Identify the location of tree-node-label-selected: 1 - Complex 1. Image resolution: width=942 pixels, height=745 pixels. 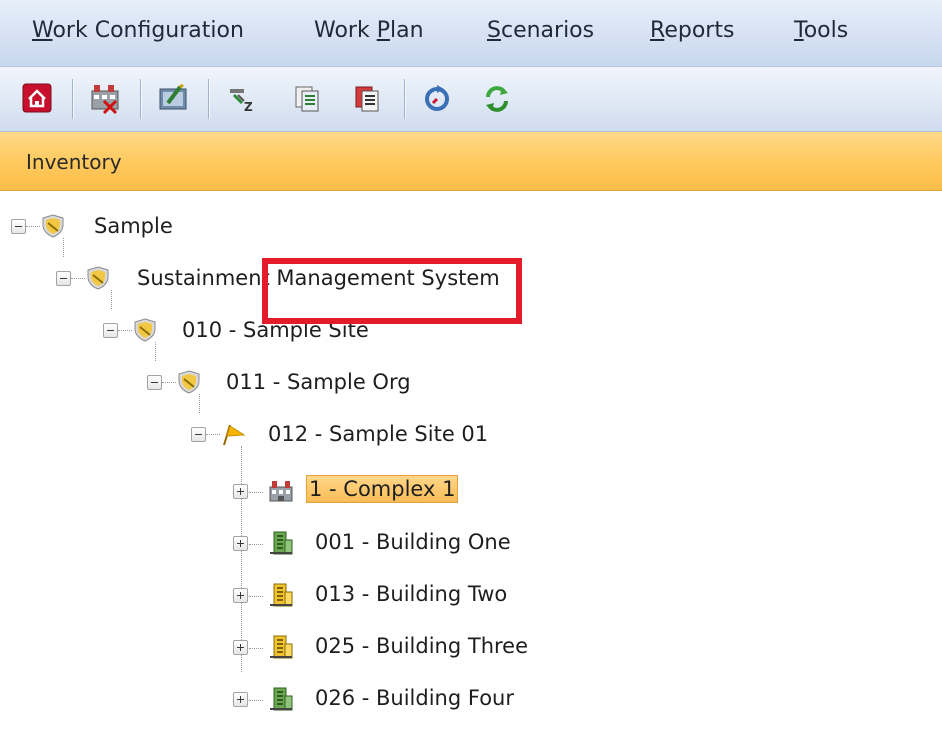
(382, 489).